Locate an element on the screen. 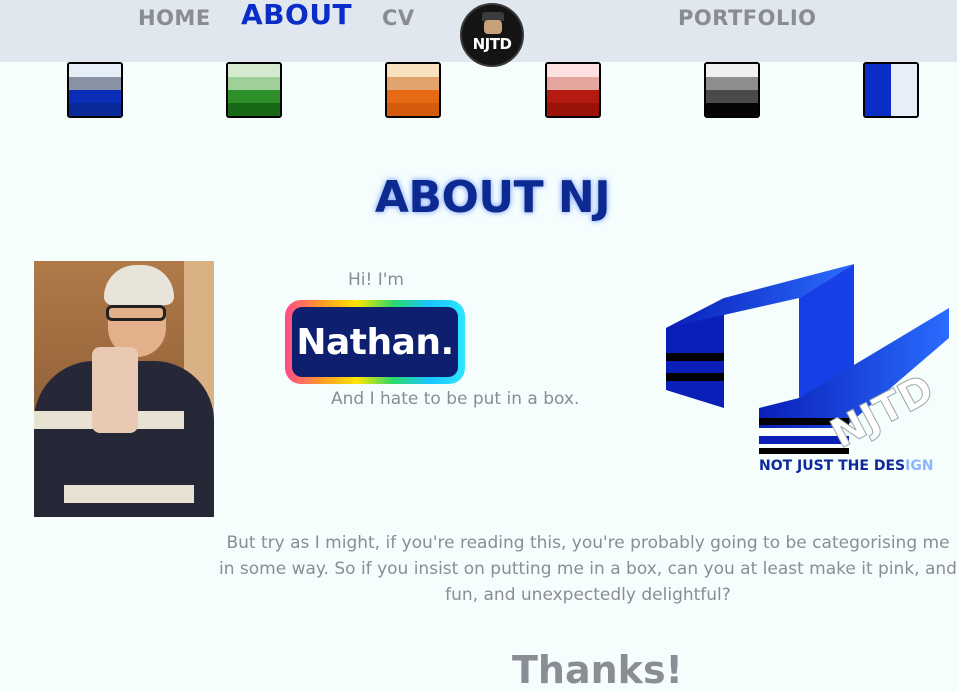 Image resolution: width=957 pixels, height=692 pixels. top-navigation: HOME ABOUT CV NJTD PORTFOLIO is located at coordinates (478, 33).